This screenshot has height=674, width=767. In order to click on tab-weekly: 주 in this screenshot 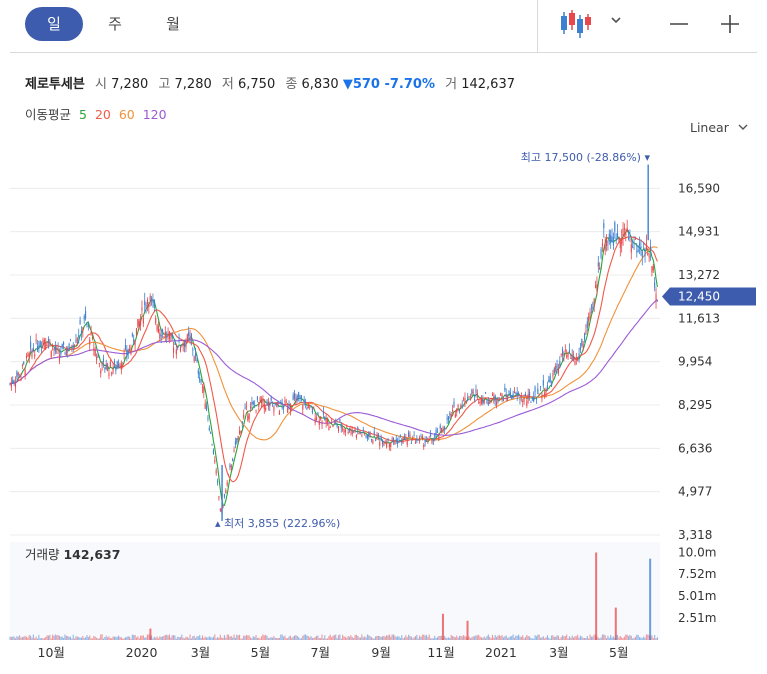, I will do `click(115, 24)`.